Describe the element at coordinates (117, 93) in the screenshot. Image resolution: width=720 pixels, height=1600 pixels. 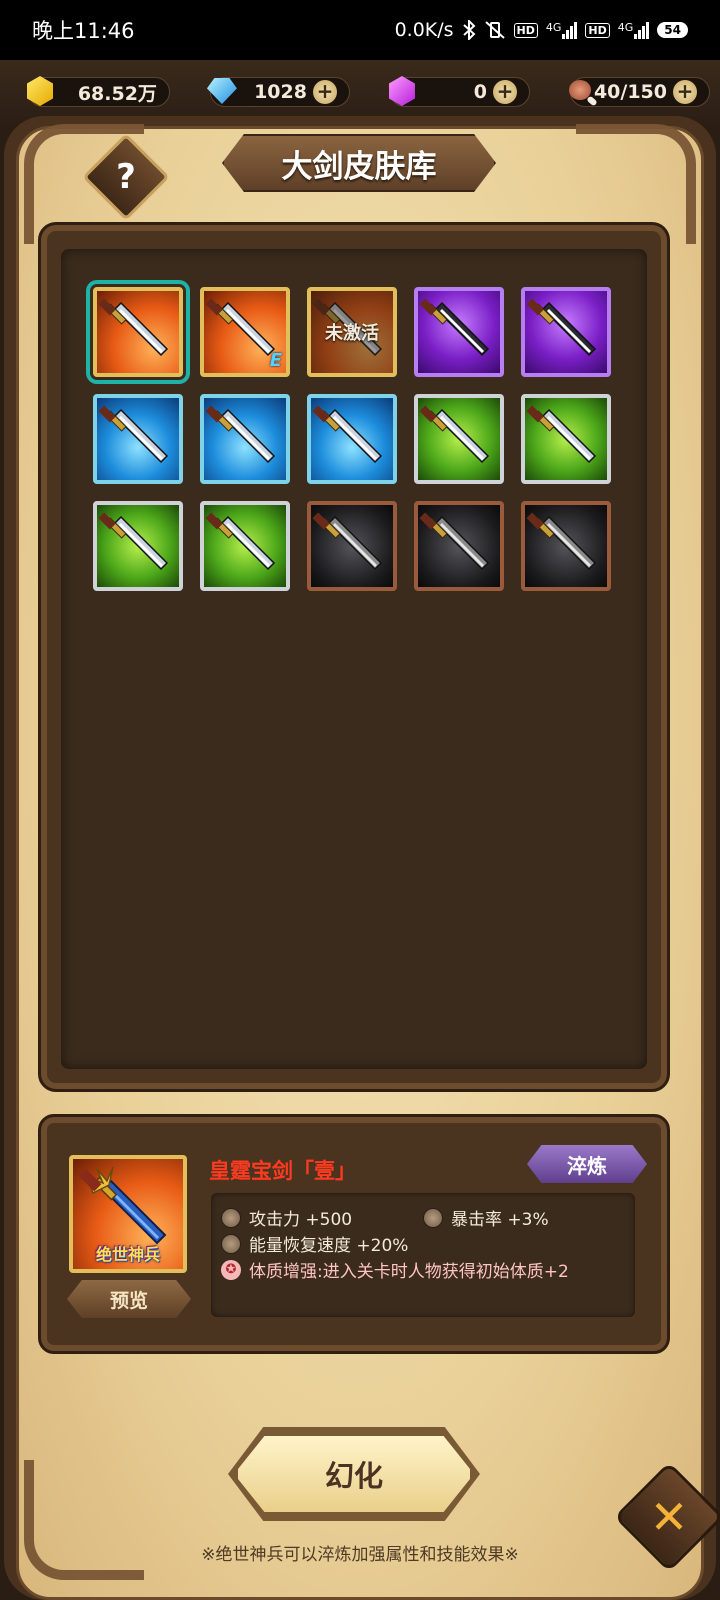
I see `gold-amount: 68.52万` at that location.